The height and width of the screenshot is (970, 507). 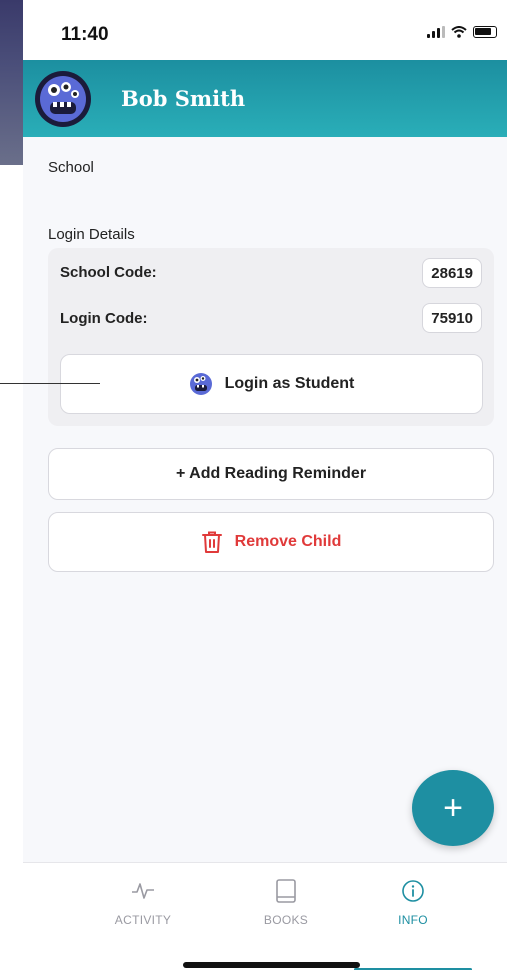 What do you see at coordinates (288, 541) in the screenshot?
I see `remove-child-label: Remove Child` at bounding box center [288, 541].